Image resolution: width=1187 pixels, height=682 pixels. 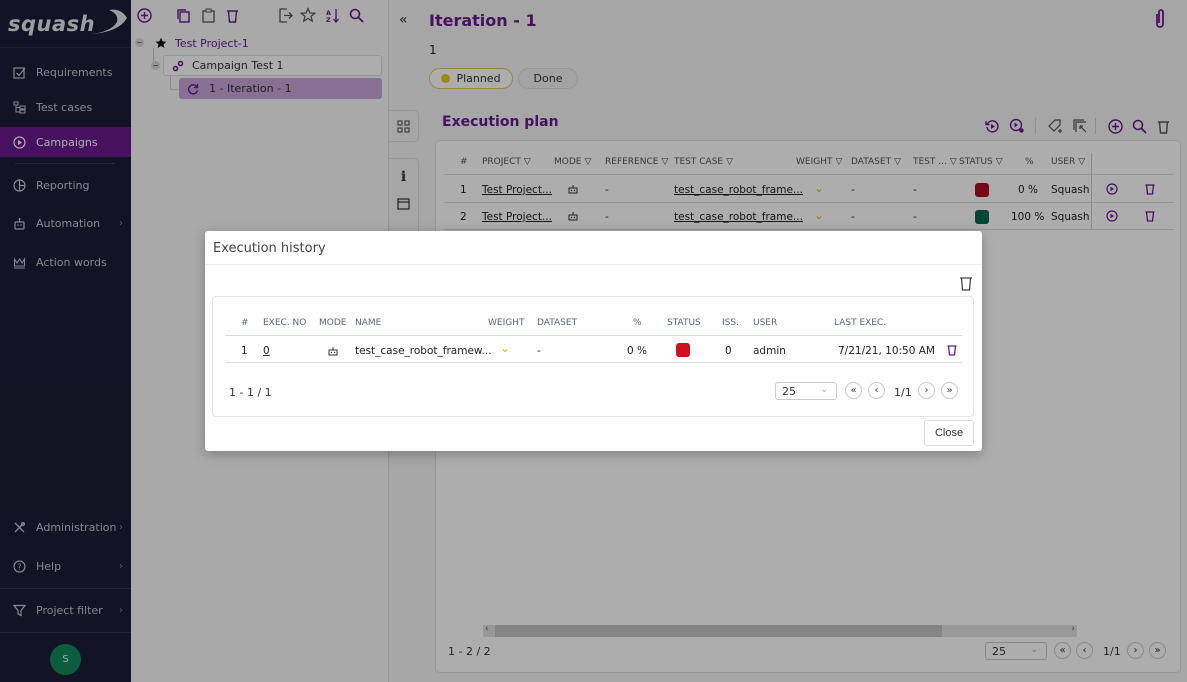 What do you see at coordinates (333, 323) in the screenshot?
I see `column-header-mode: MODE` at bounding box center [333, 323].